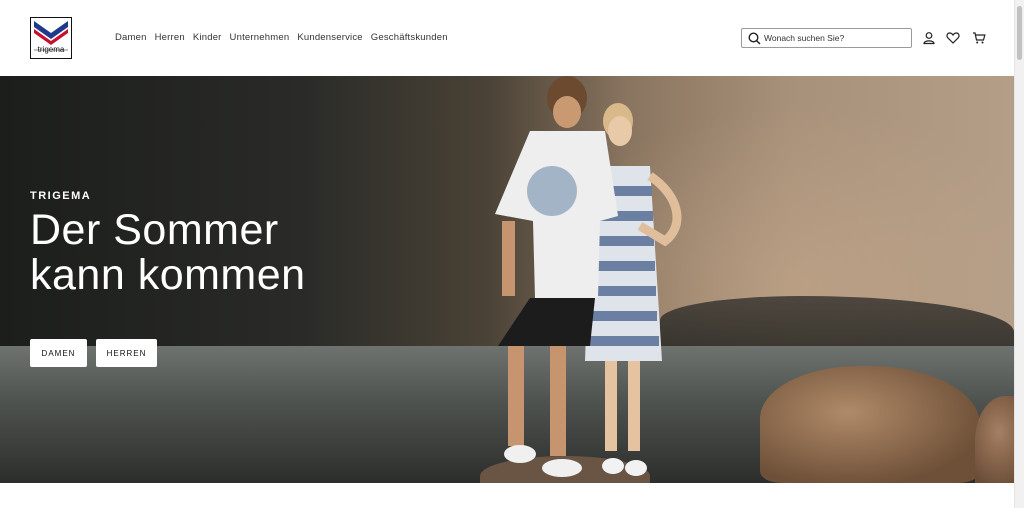 The height and width of the screenshot is (508, 1024). Describe the element at coordinates (1019, 254) in the screenshot. I see `page-scrollbar` at that location.